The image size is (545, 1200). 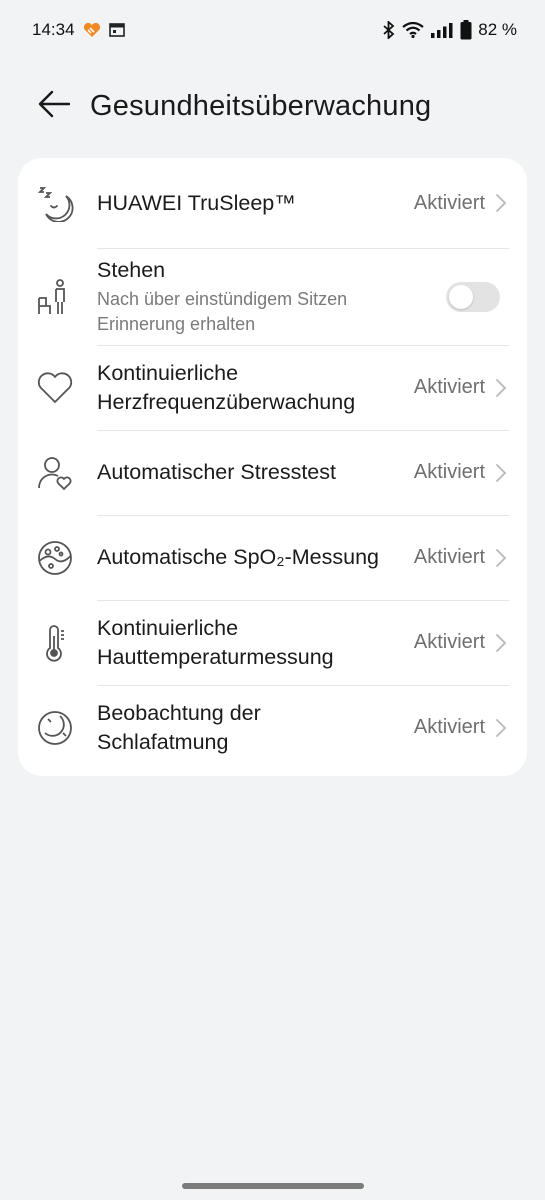 What do you see at coordinates (116, 30) in the screenshot?
I see `calendar-icon` at bounding box center [116, 30].